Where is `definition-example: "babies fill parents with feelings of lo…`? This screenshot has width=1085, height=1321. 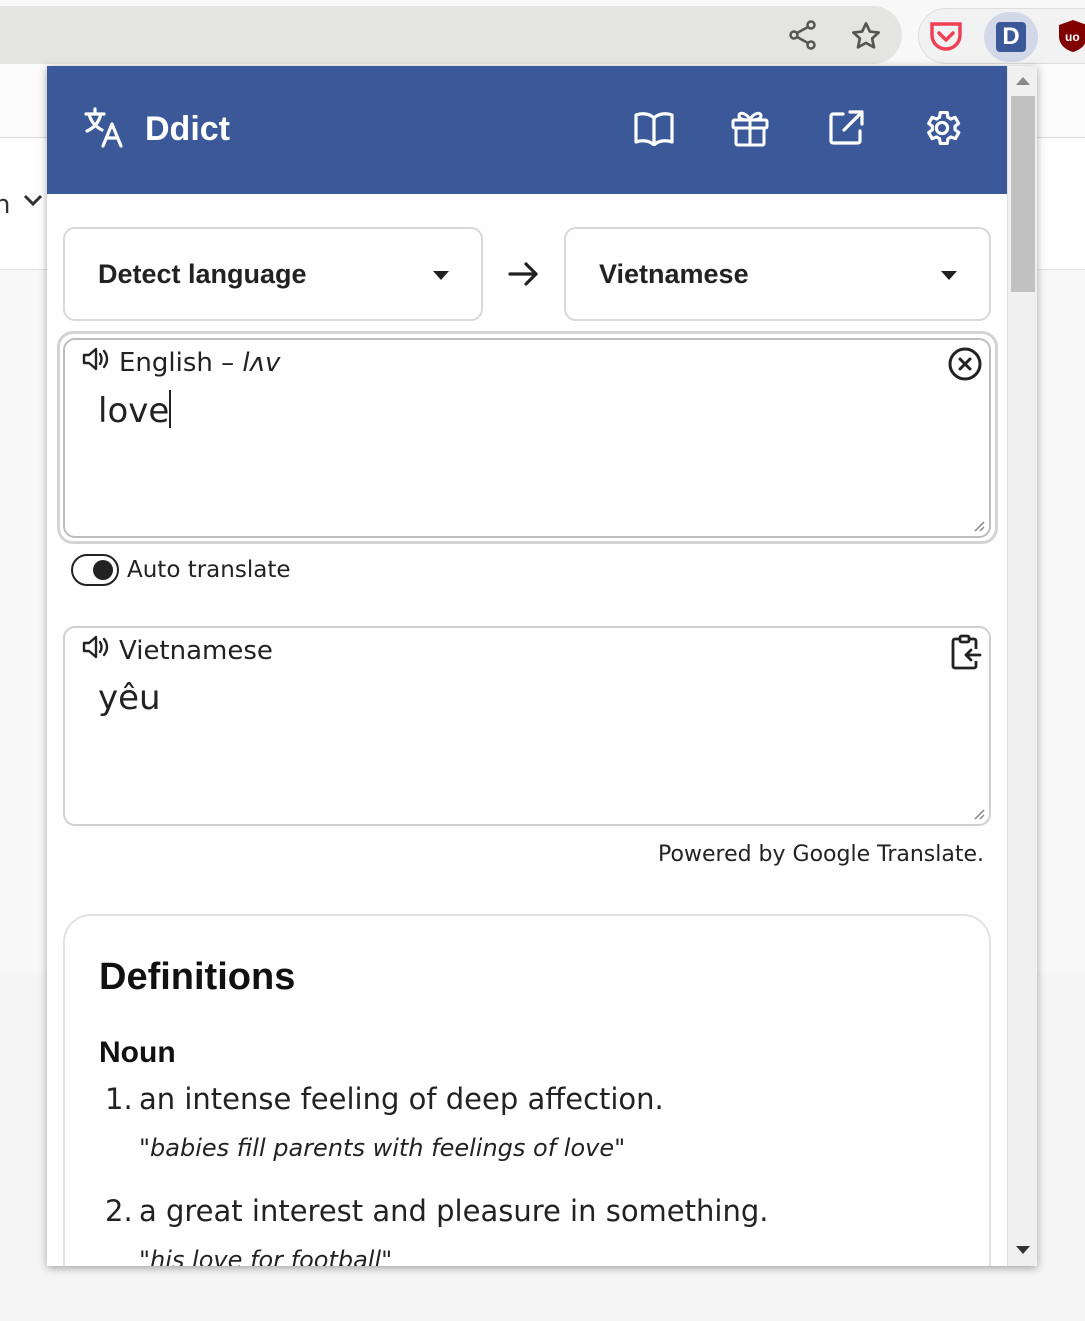 definition-example: "babies fill parents with feelings of lo… is located at coordinates (382, 1148).